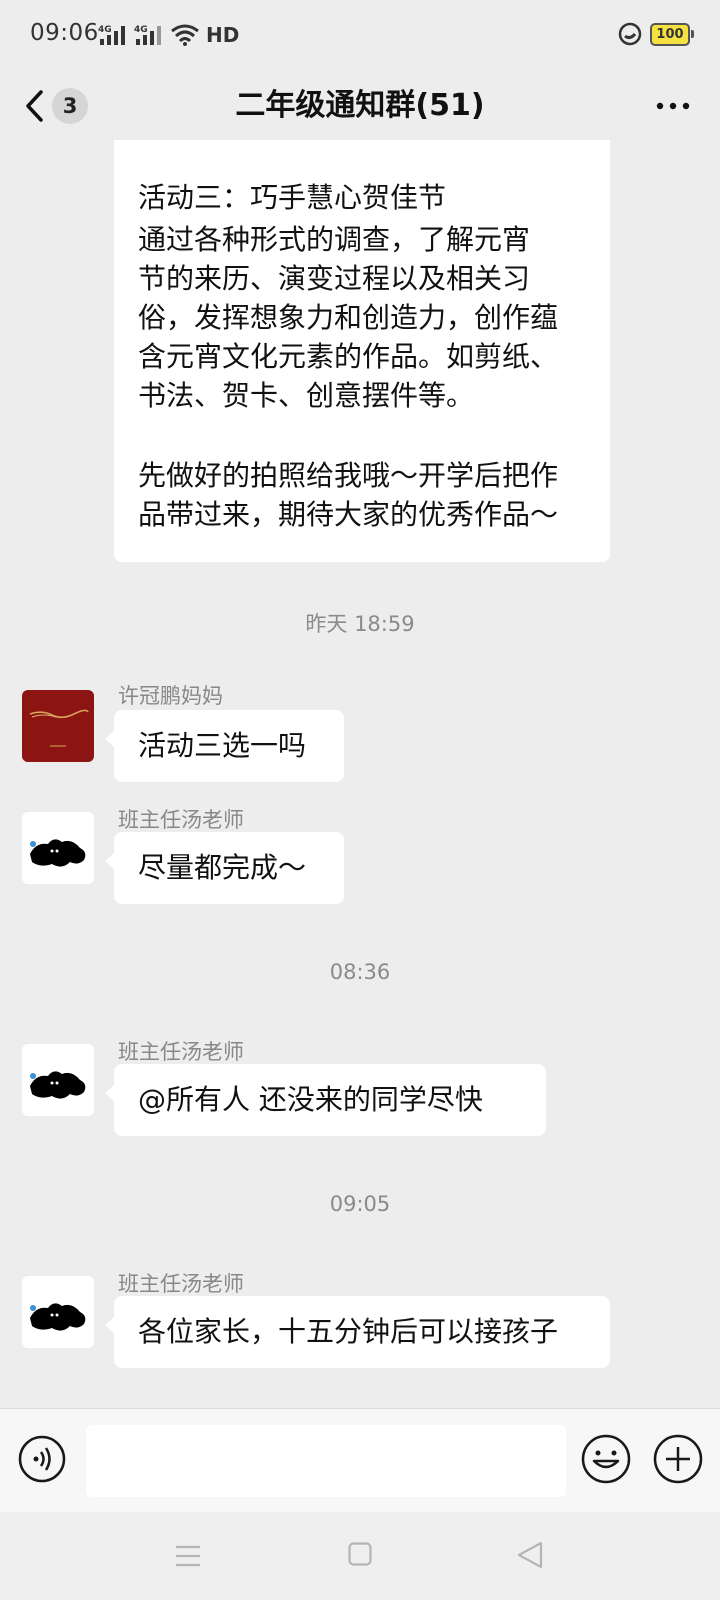  I want to click on battery-area: 100, so click(656, 34).